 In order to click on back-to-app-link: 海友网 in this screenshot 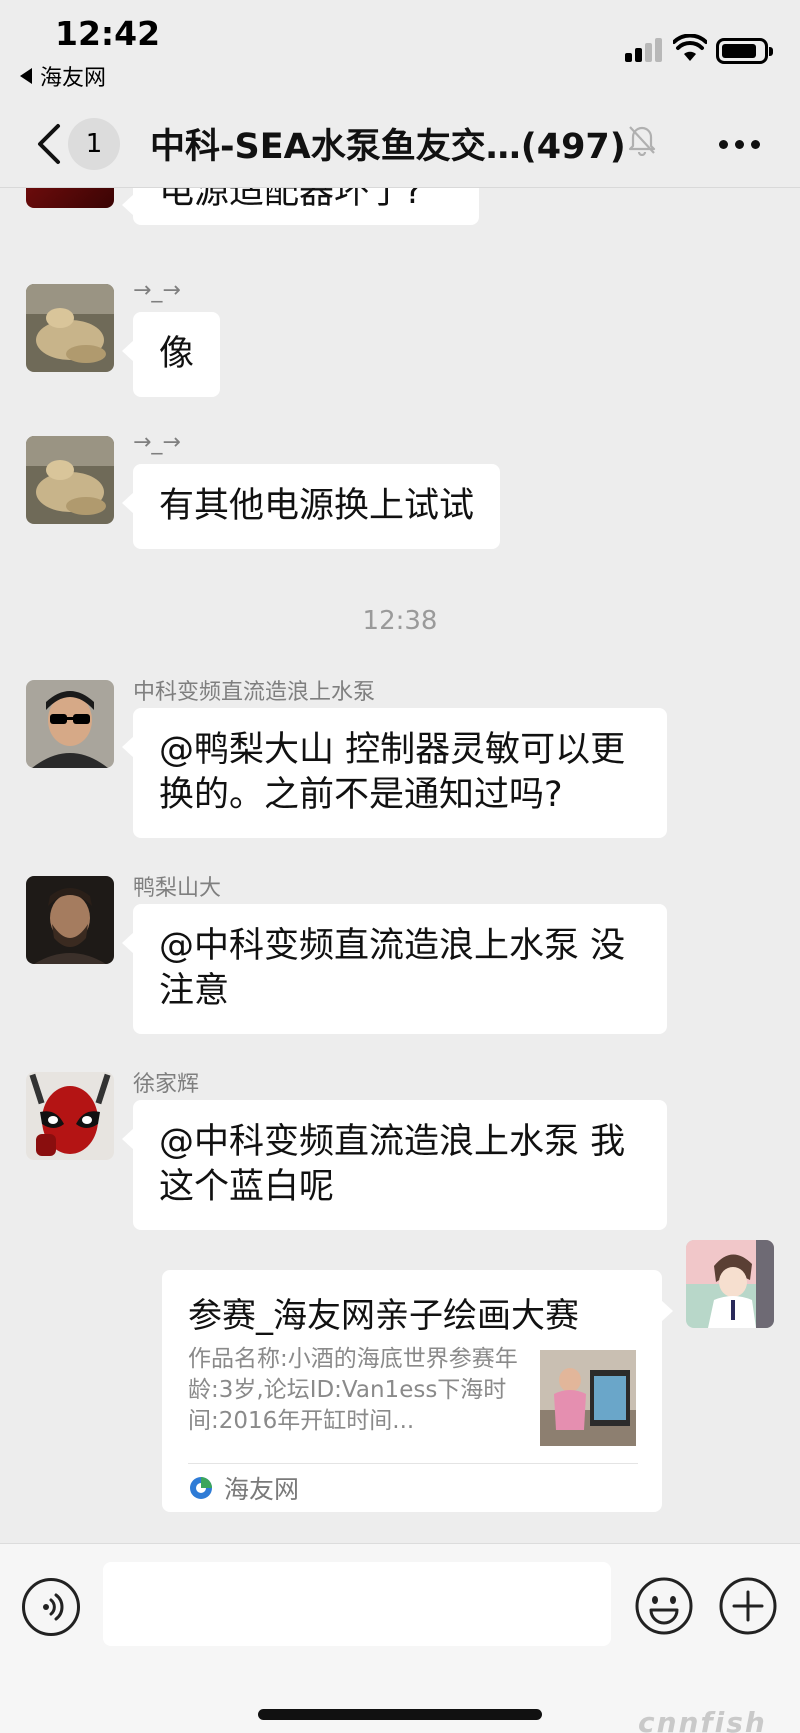, I will do `click(63, 76)`.